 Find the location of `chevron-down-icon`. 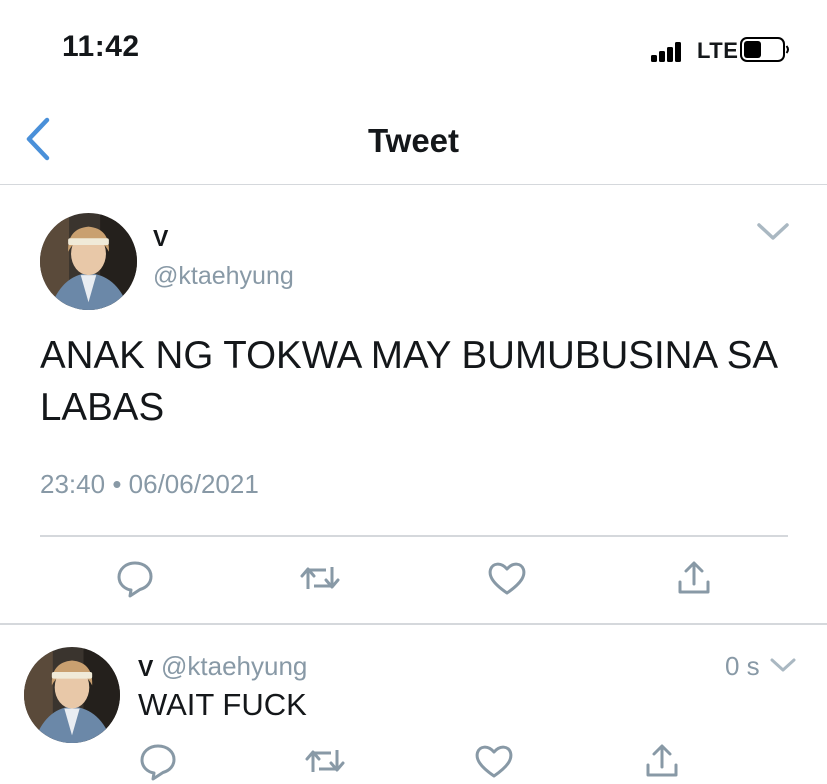

chevron-down-icon is located at coordinates (773, 232).